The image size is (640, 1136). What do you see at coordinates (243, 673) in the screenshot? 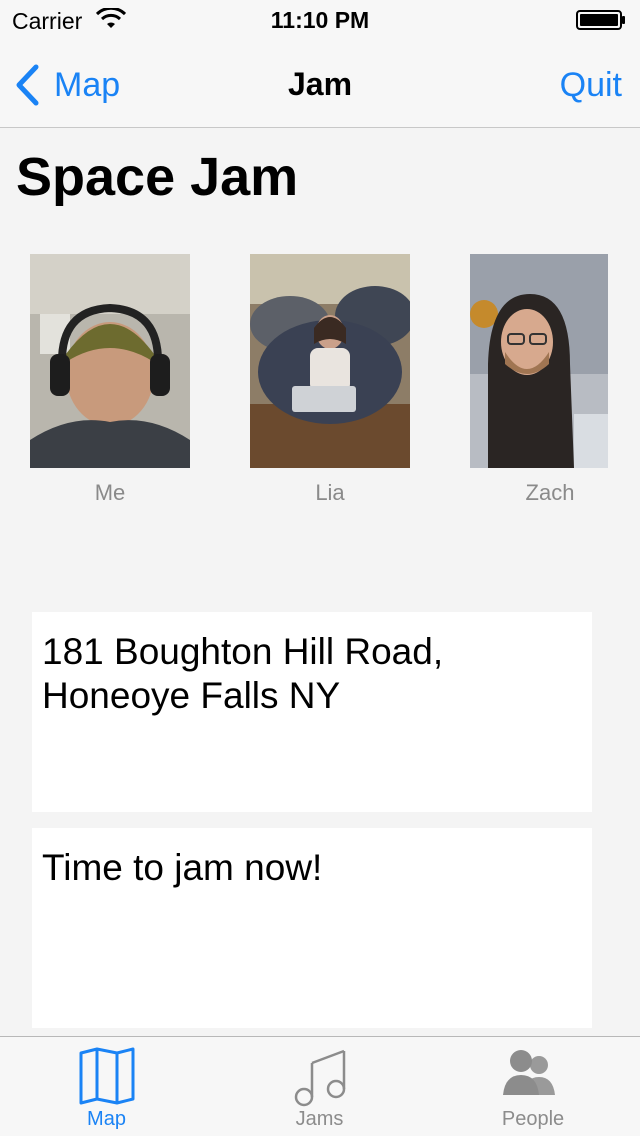
I see `jam-address: 181 Boughton Hill Road, Honeoye Falls NY` at bounding box center [243, 673].